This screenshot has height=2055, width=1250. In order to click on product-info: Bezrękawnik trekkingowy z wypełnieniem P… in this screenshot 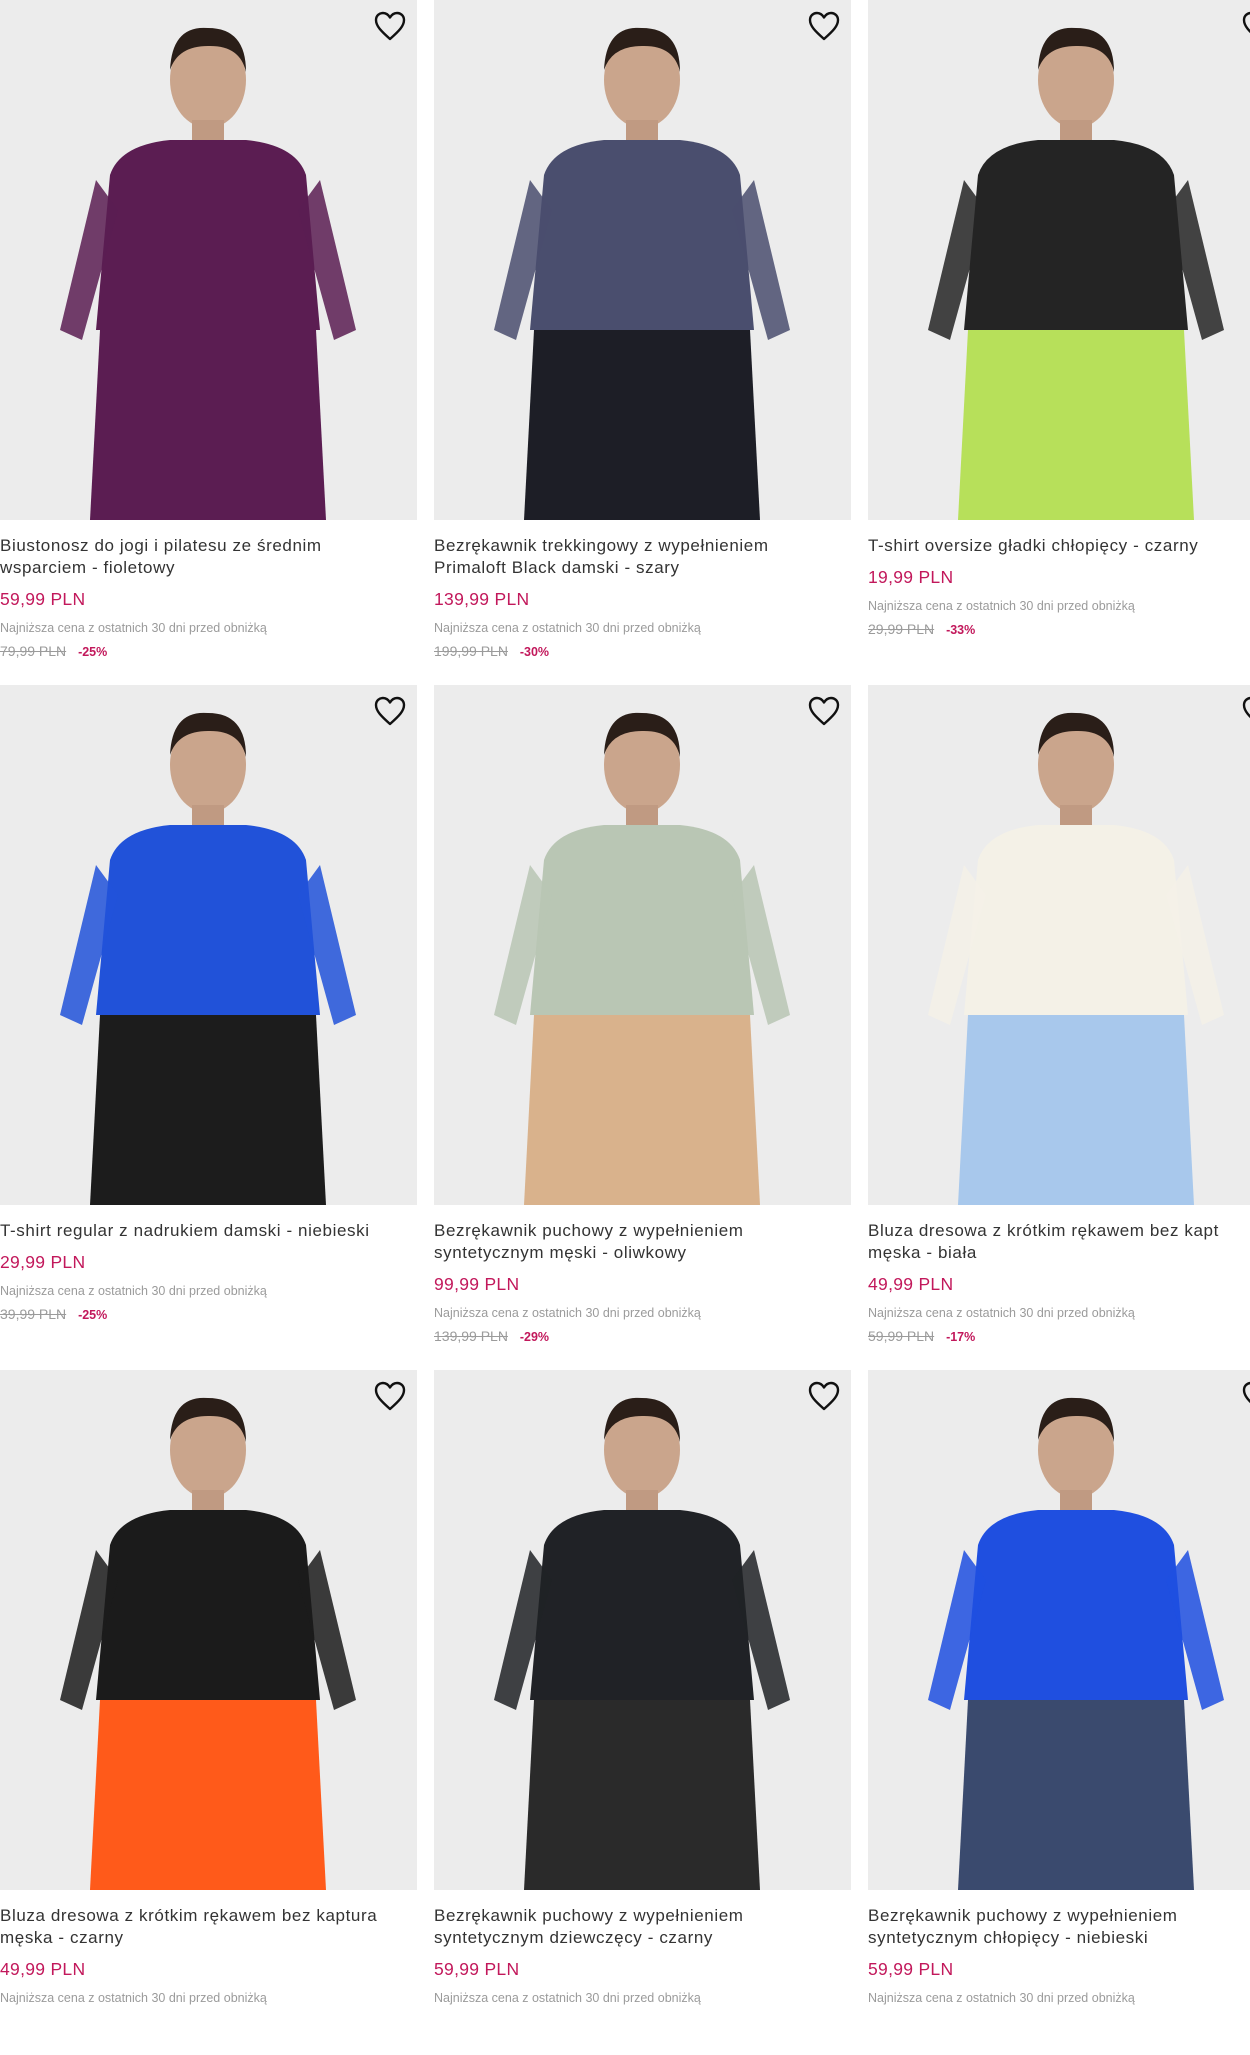, I will do `click(642, 590)`.